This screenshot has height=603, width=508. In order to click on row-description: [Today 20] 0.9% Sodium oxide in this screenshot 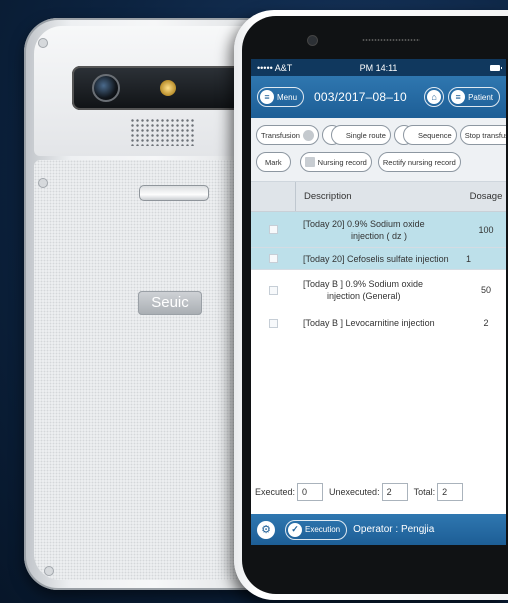, I will do `click(364, 223)`.